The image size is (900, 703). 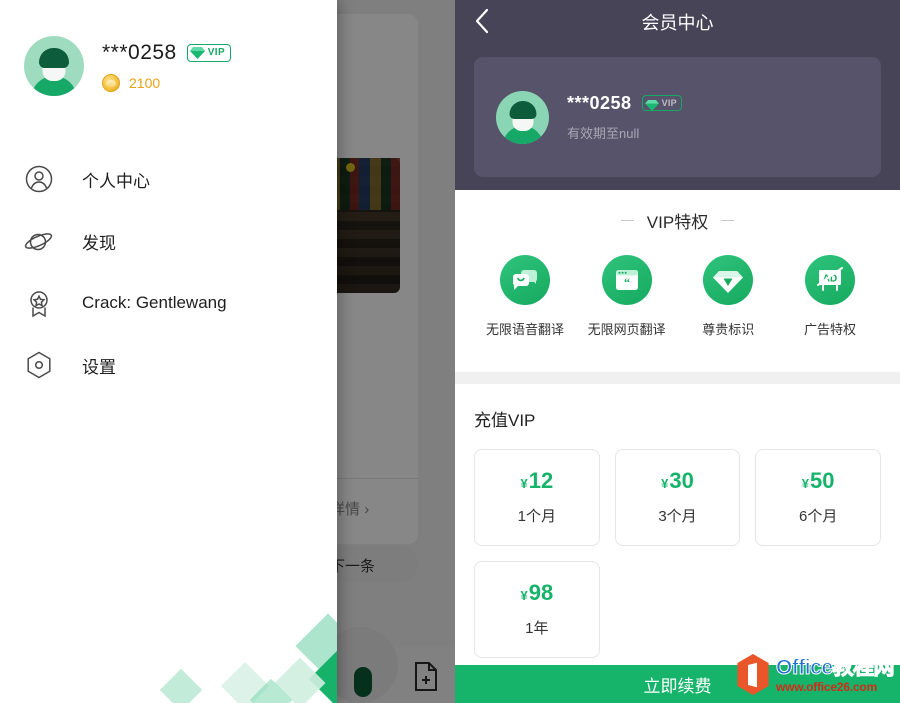 What do you see at coordinates (677, 553) in the screenshot?
I see `plan-grid: ¥12 1个月 ¥30 3个月 ¥50 6个月 ¥98 1年` at bounding box center [677, 553].